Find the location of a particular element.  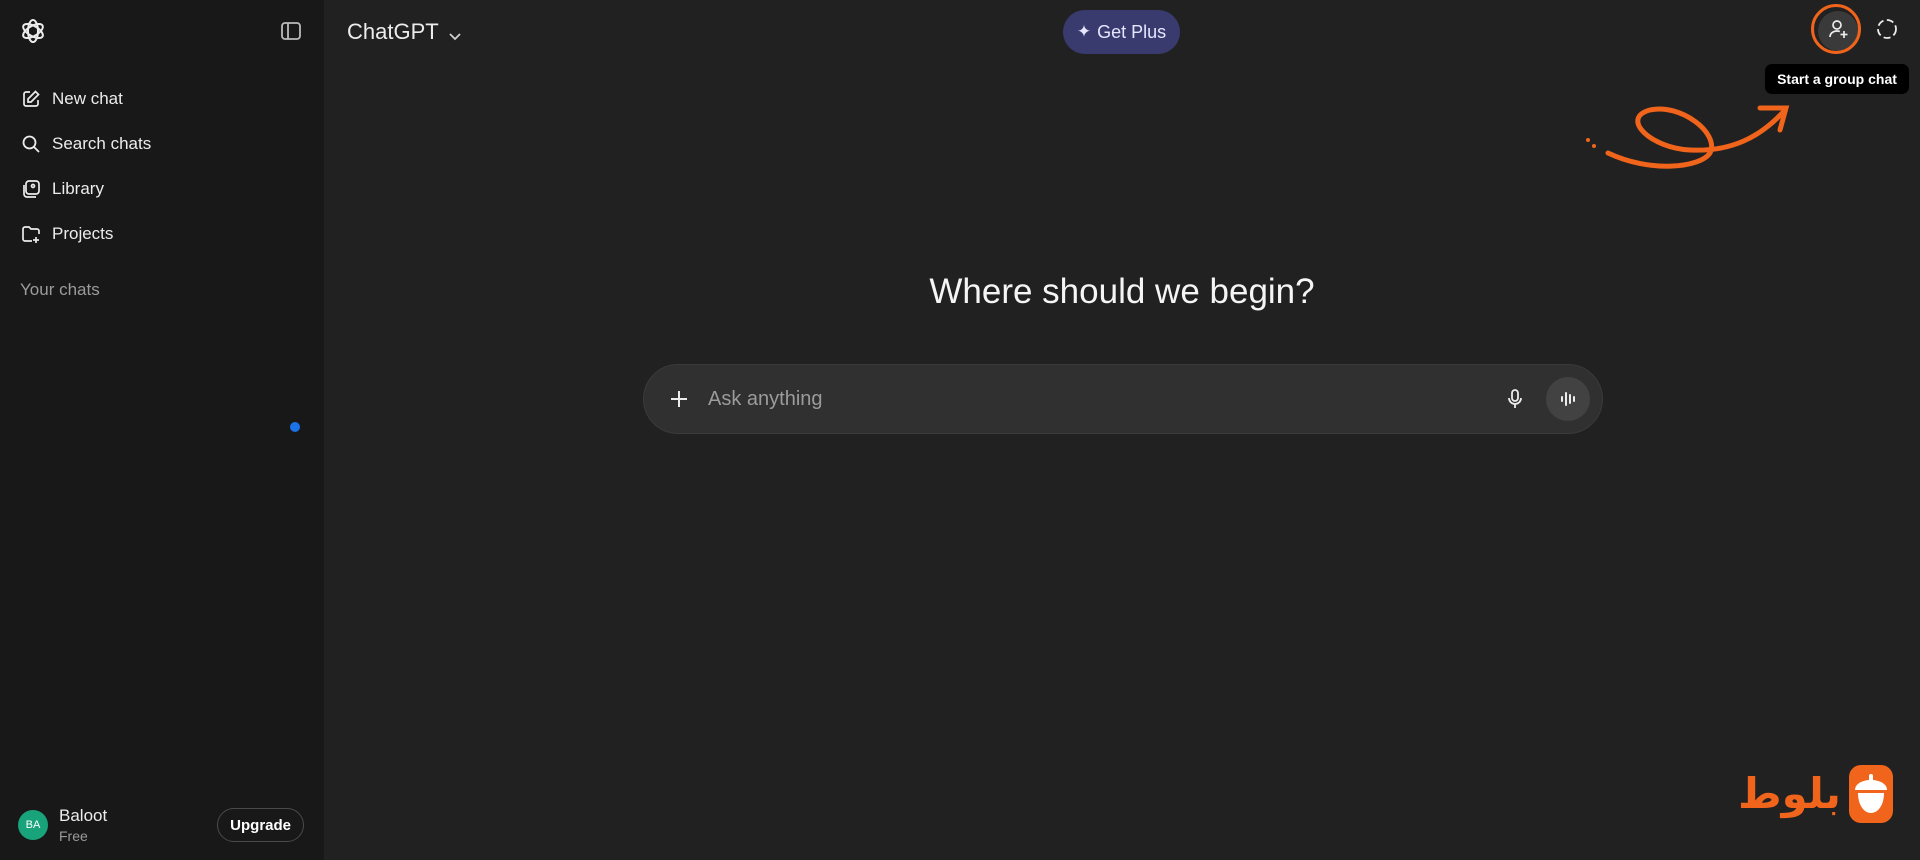

microphone-button is located at coordinates (1515, 399).